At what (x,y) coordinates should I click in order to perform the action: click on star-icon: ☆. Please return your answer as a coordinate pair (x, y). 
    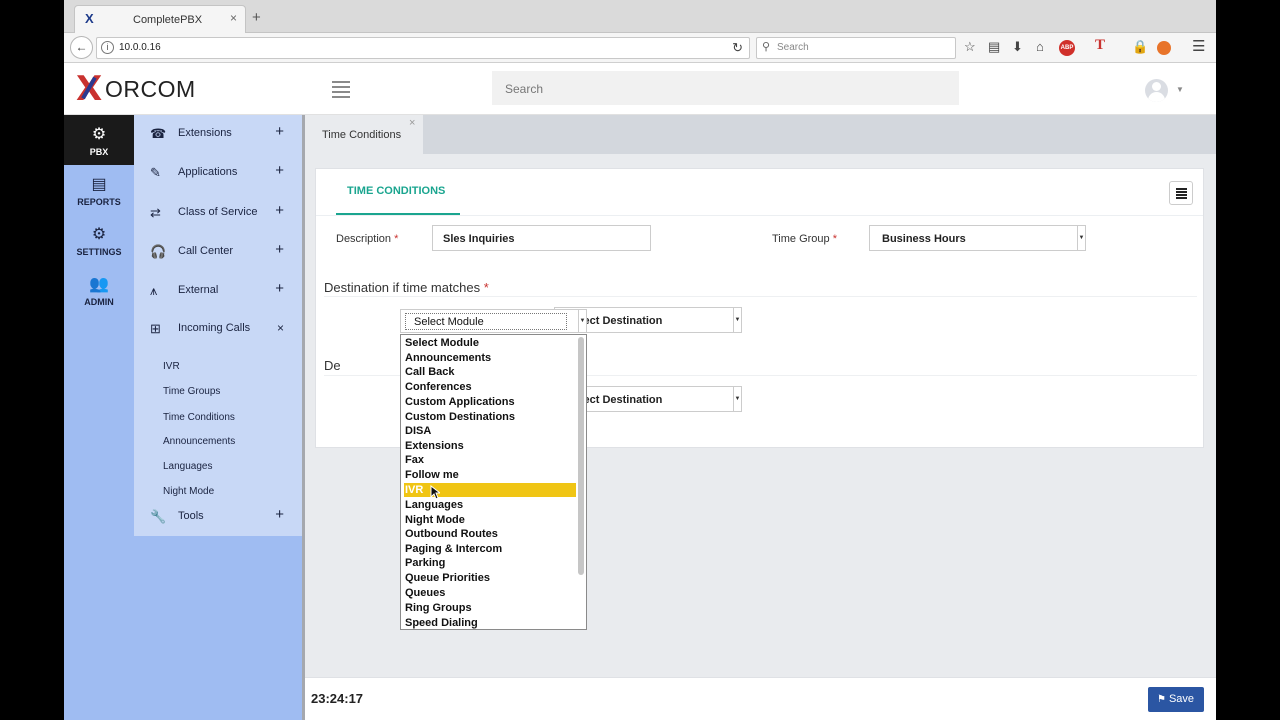
    Looking at the image, I should click on (970, 47).